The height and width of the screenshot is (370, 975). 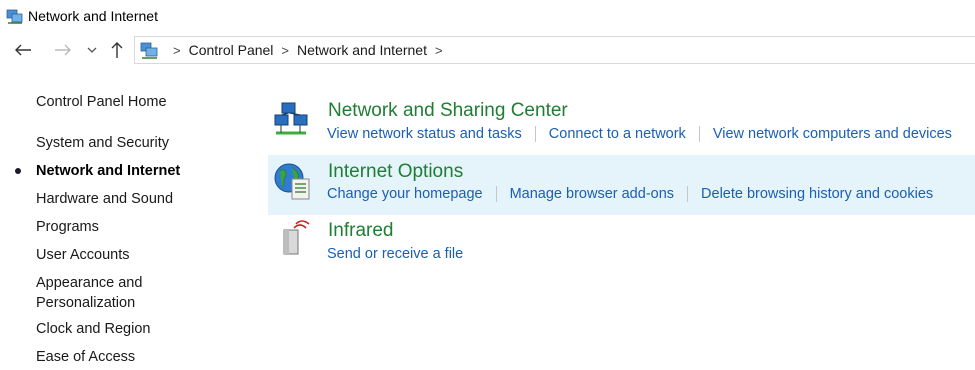 What do you see at coordinates (18, 171) in the screenshot?
I see `active-bullet` at bounding box center [18, 171].